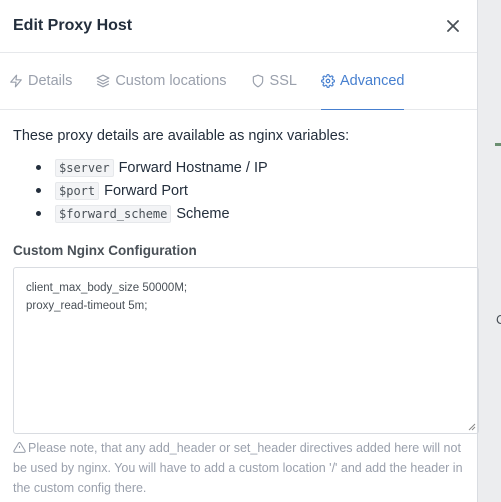 This screenshot has height=502, width=501. I want to click on tab-details-label: Details, so click(50, 81).